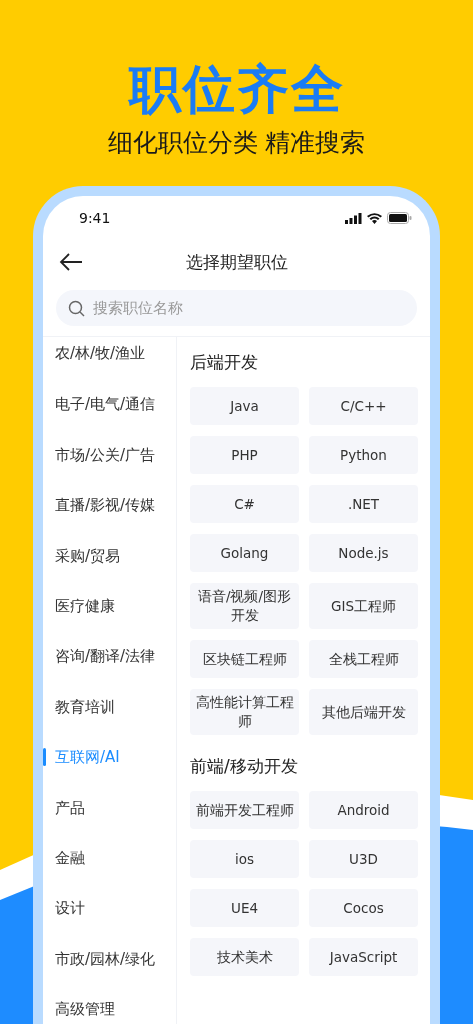 The width and height of the screenshot is (473, 1024). I want to click on subheadline: 细化职位分类 精准搜索, so click(236, 143).